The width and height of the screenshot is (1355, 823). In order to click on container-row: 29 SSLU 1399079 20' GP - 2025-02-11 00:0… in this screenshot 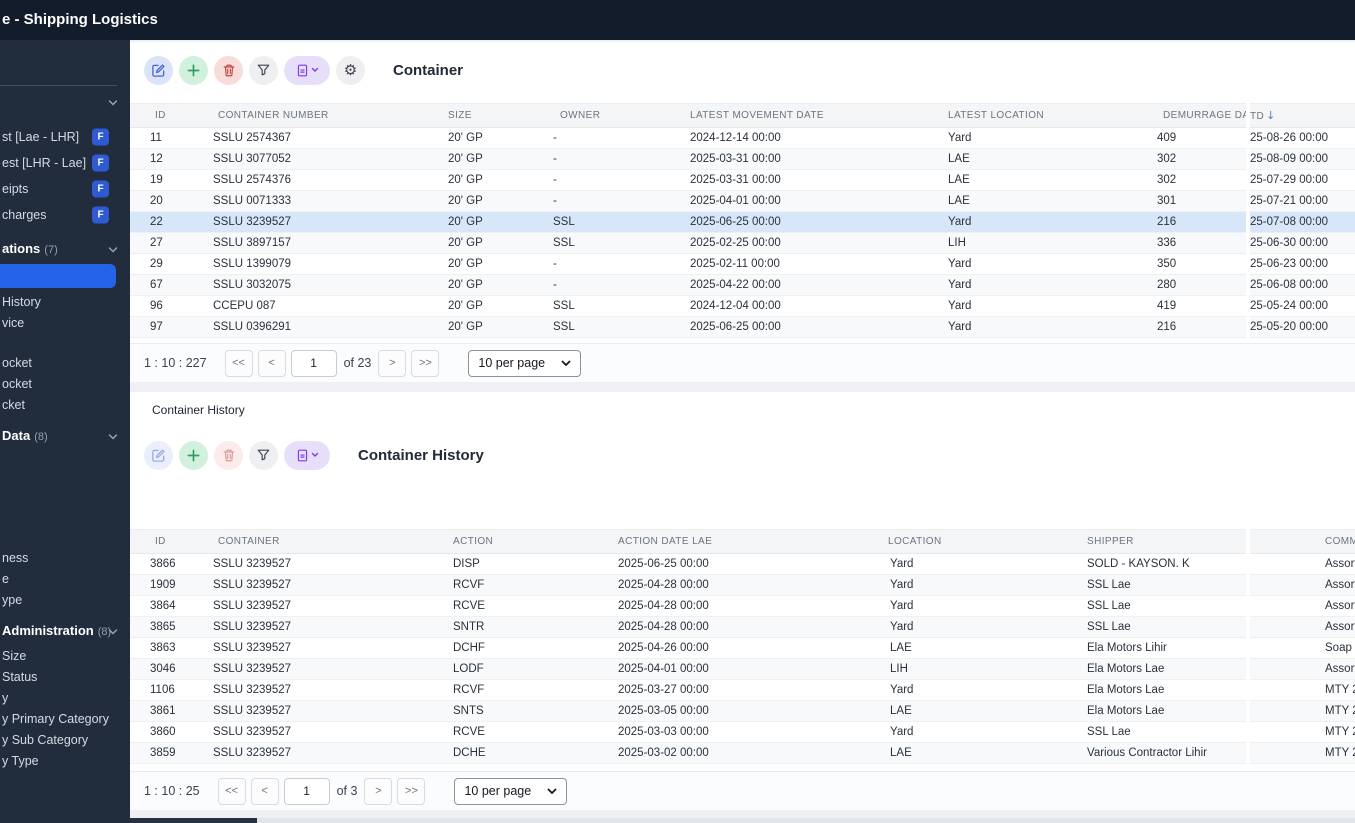, I will do `click(688, 264)`.